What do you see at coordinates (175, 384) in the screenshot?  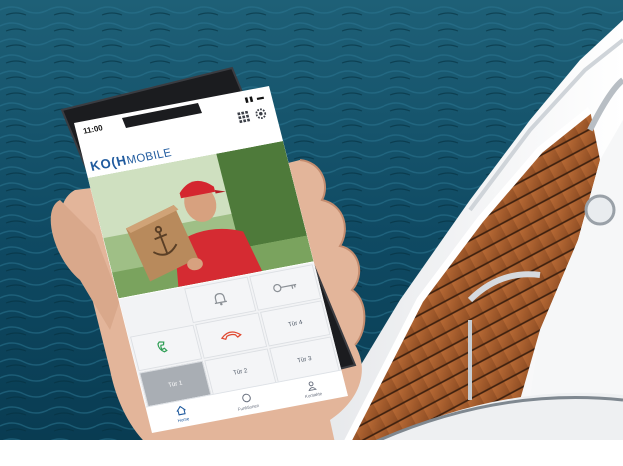 I see `door-1-label: Tür 1` at bounding box center [175, 384].